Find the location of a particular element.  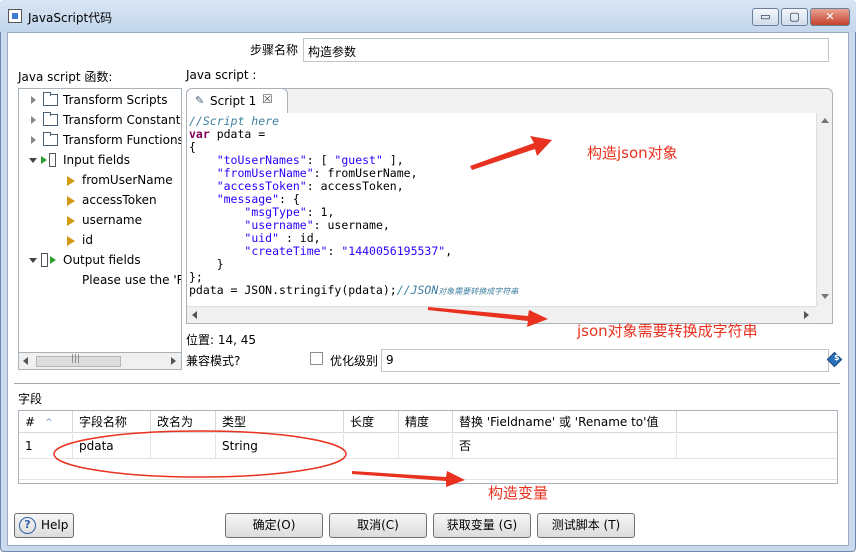

tree-item-field: fromUserName is located at coordinates (100, 180).